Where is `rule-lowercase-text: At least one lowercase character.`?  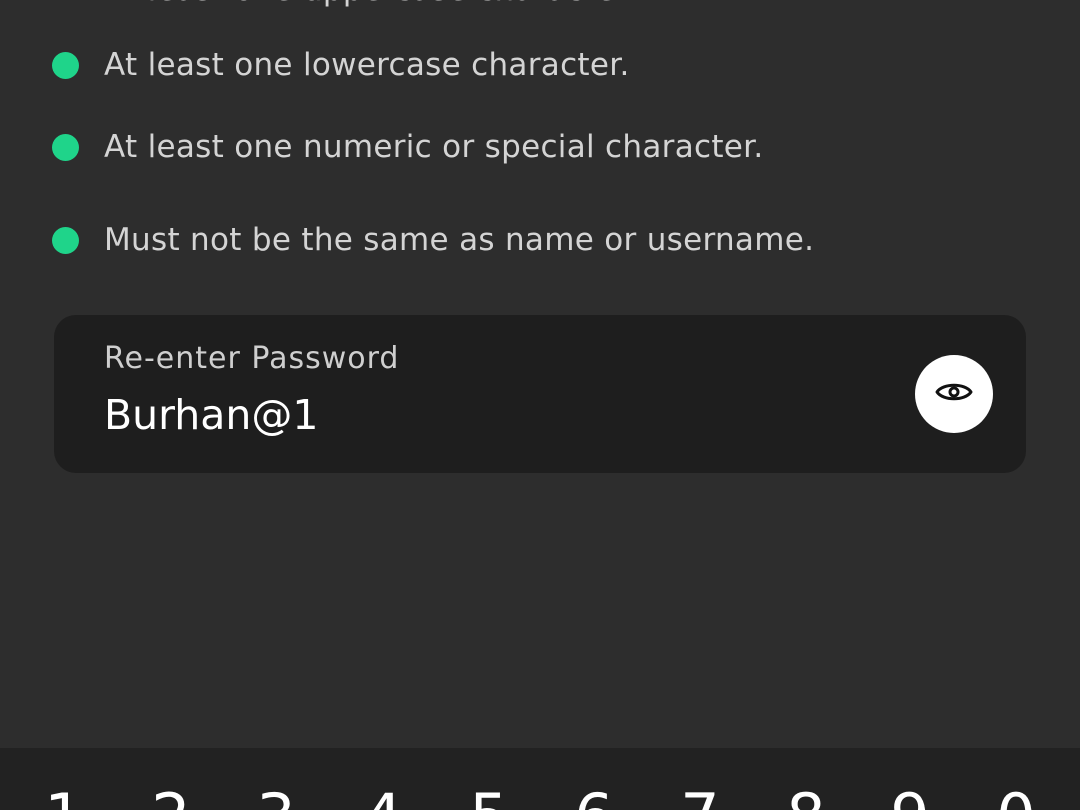 rule-lowercase-text: At least one lowercase character. is located at coordinates (367, 65).